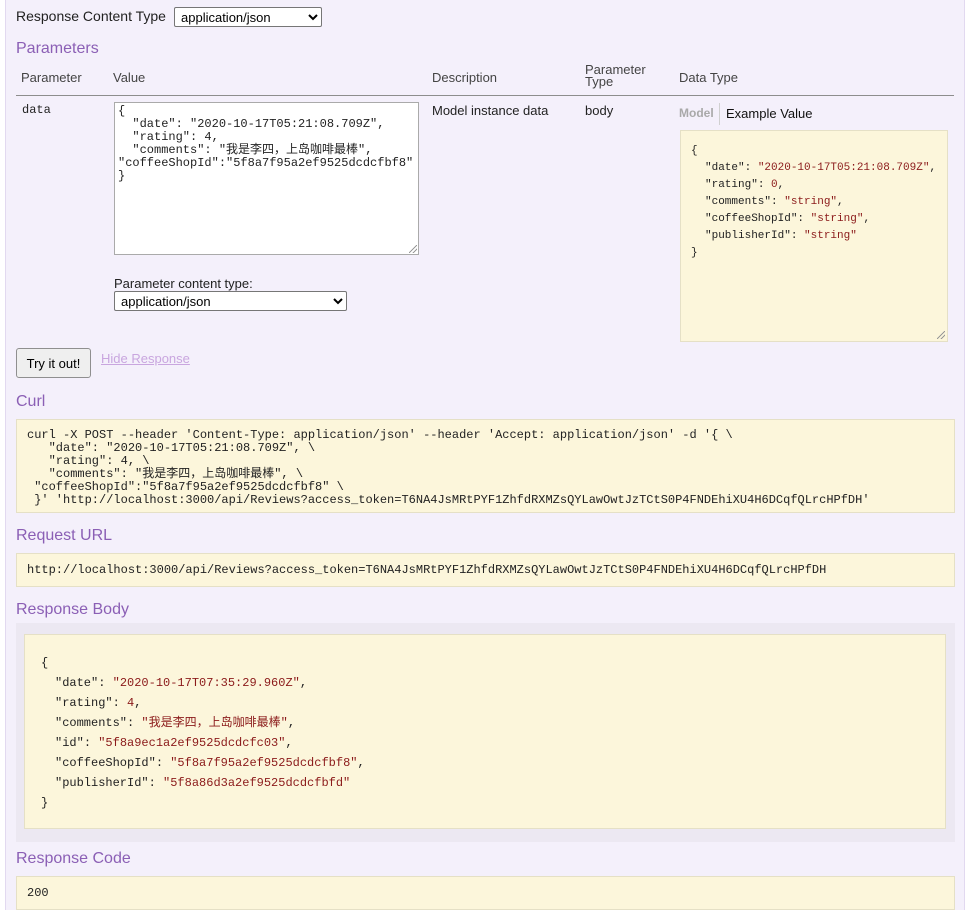 The height and width of the screenshot is (910, 965). What do you see at coordinates (490, 110) in the screenshot?
I see `param-description: Model instance data` at bounding box center [490, 110].